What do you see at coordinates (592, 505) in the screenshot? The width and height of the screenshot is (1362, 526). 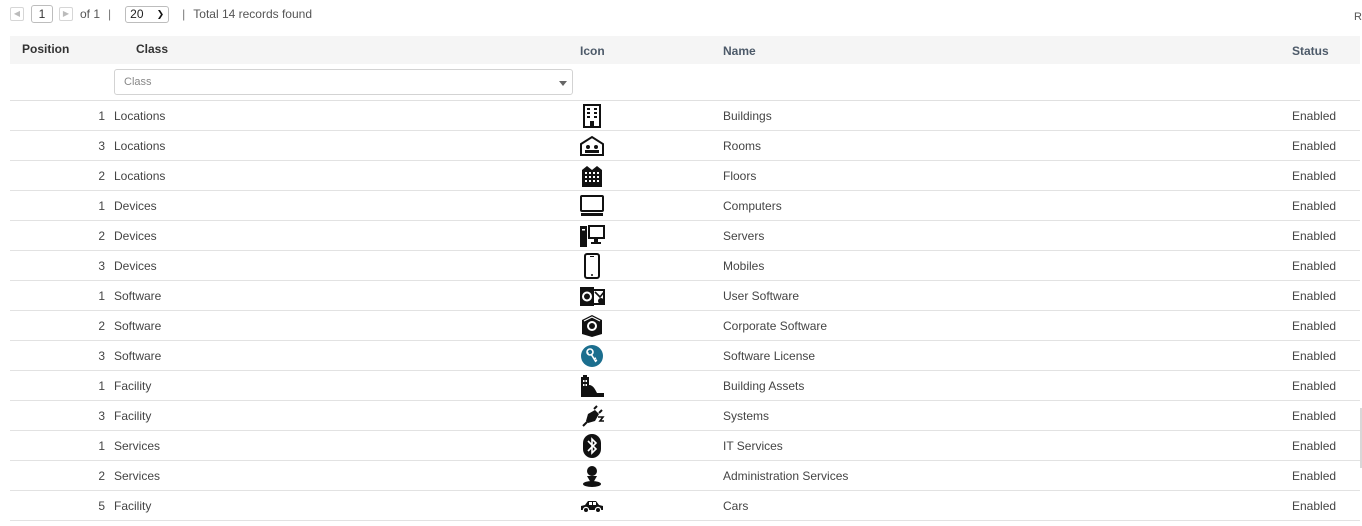 I see `car-icon` at bounding box center [592, 505].